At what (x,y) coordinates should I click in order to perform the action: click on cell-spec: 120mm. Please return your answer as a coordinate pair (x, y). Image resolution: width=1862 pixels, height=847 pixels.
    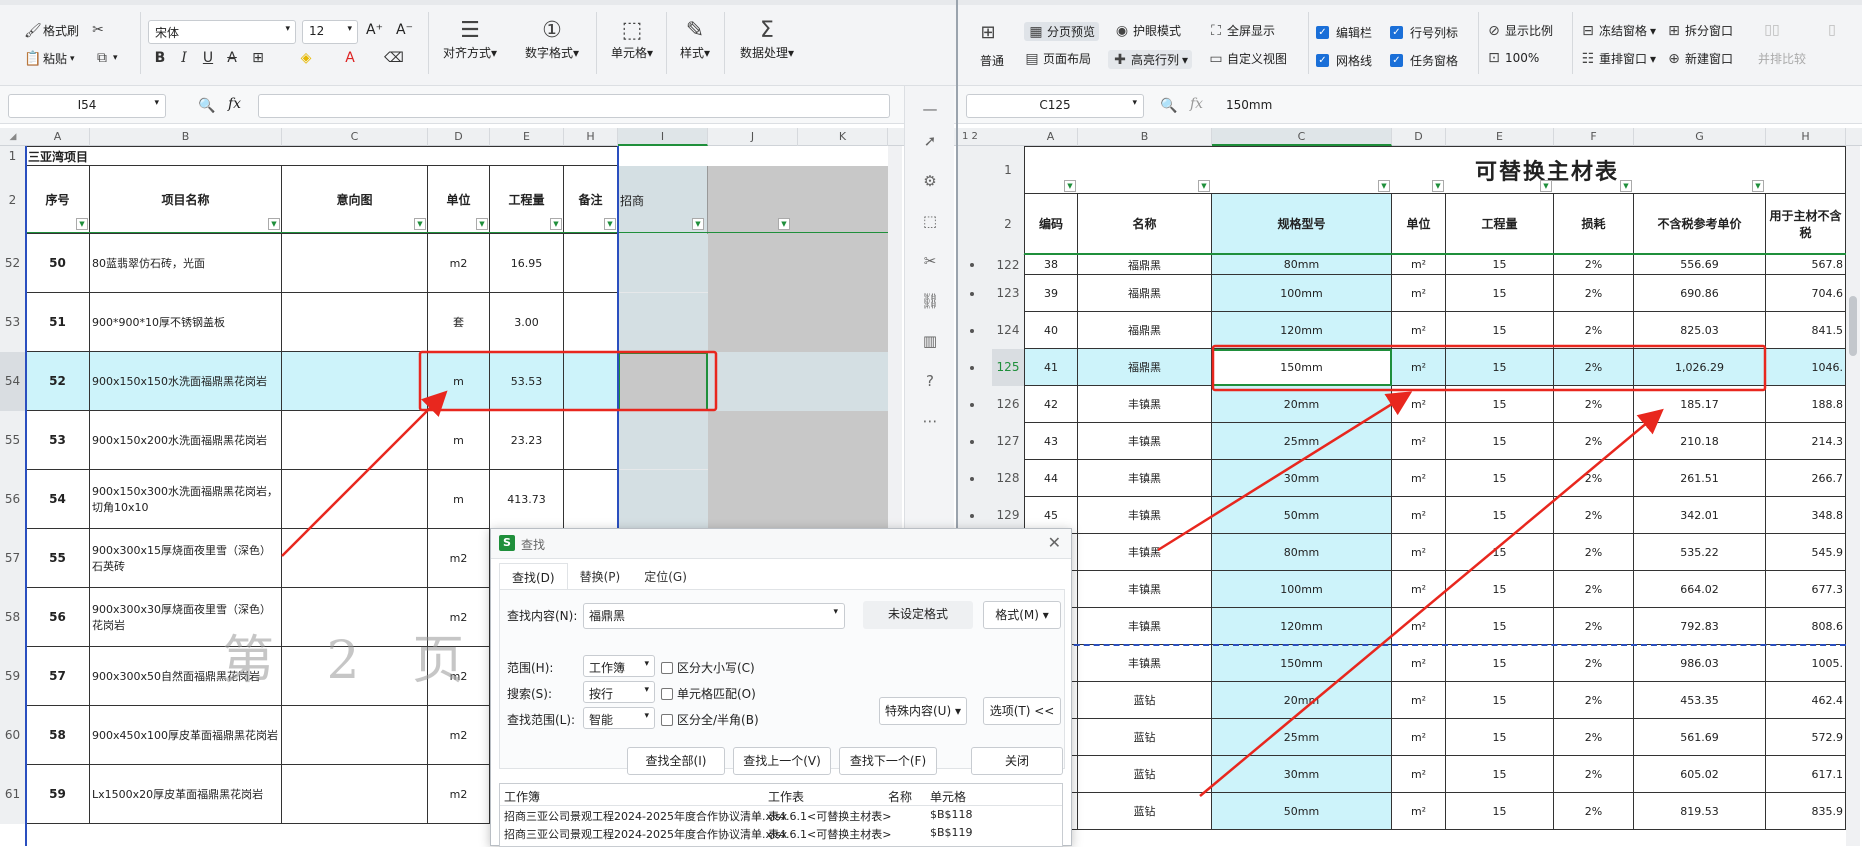
    Looking at the image, I should click on (1302, 330).